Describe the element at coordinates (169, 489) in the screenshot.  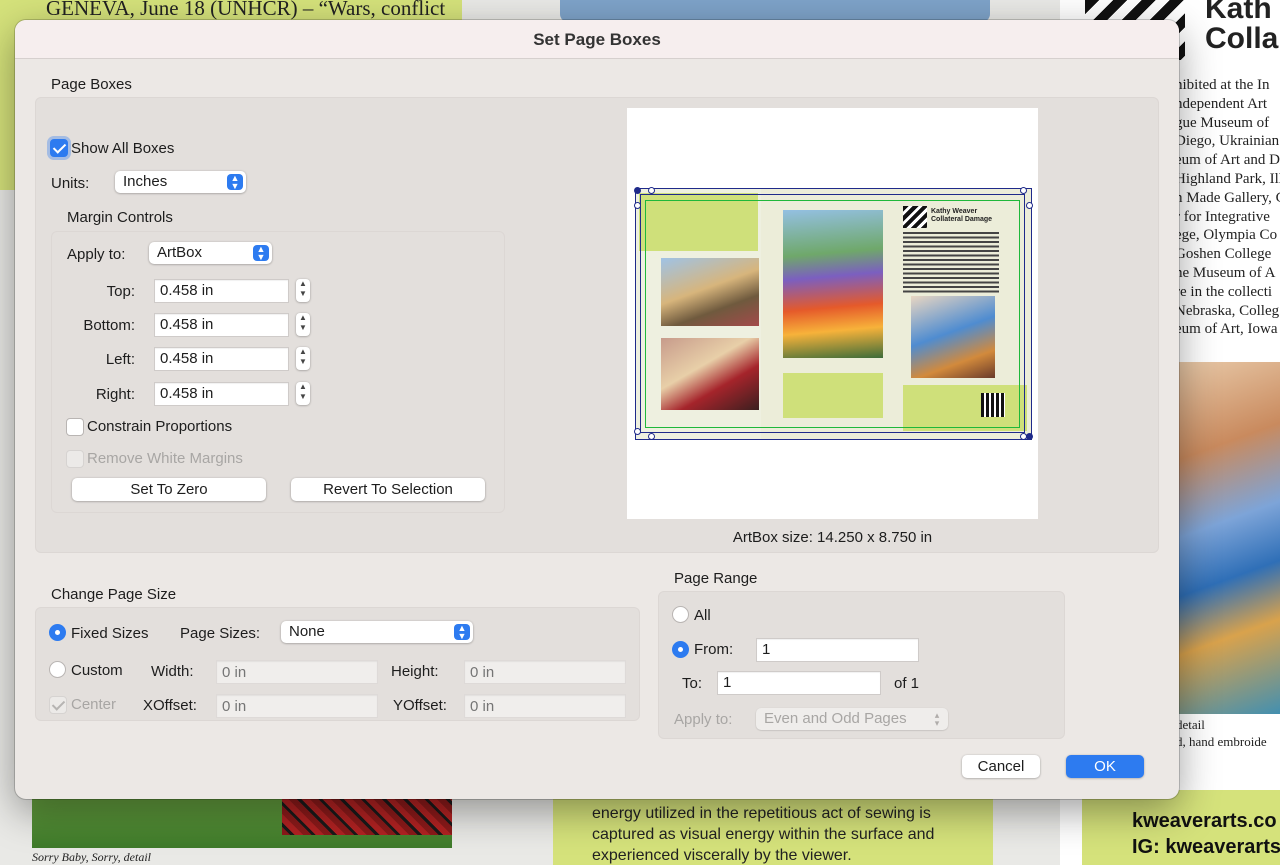
I see `set-to-zero-button: Set To Zero` at that location.